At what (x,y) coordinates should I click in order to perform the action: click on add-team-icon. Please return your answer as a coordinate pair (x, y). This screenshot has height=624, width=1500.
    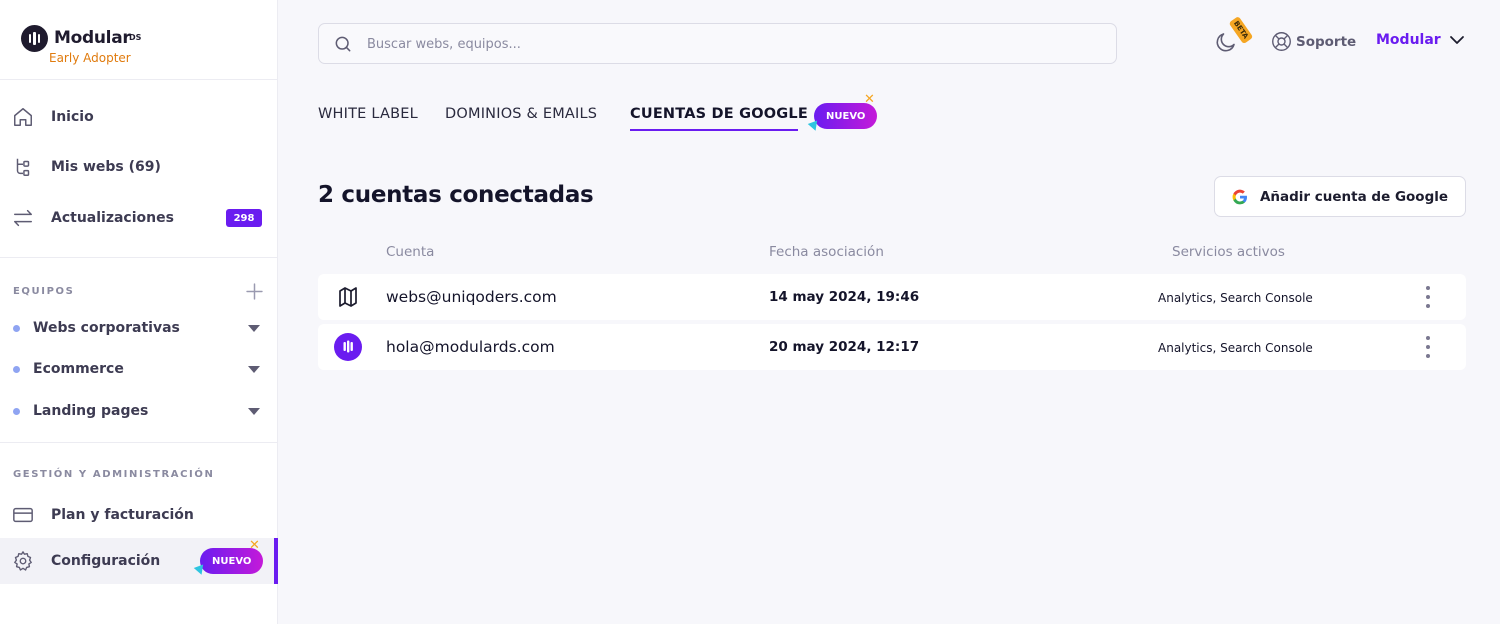
    Looking at the image, I should click on (254, 291).